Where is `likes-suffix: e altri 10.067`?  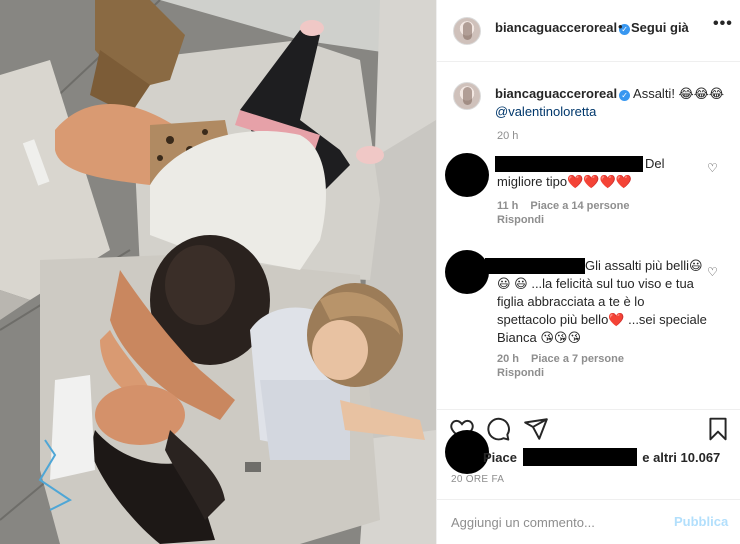 likes-suffix: e altri 10.067 is located at coordinates (681, 457).